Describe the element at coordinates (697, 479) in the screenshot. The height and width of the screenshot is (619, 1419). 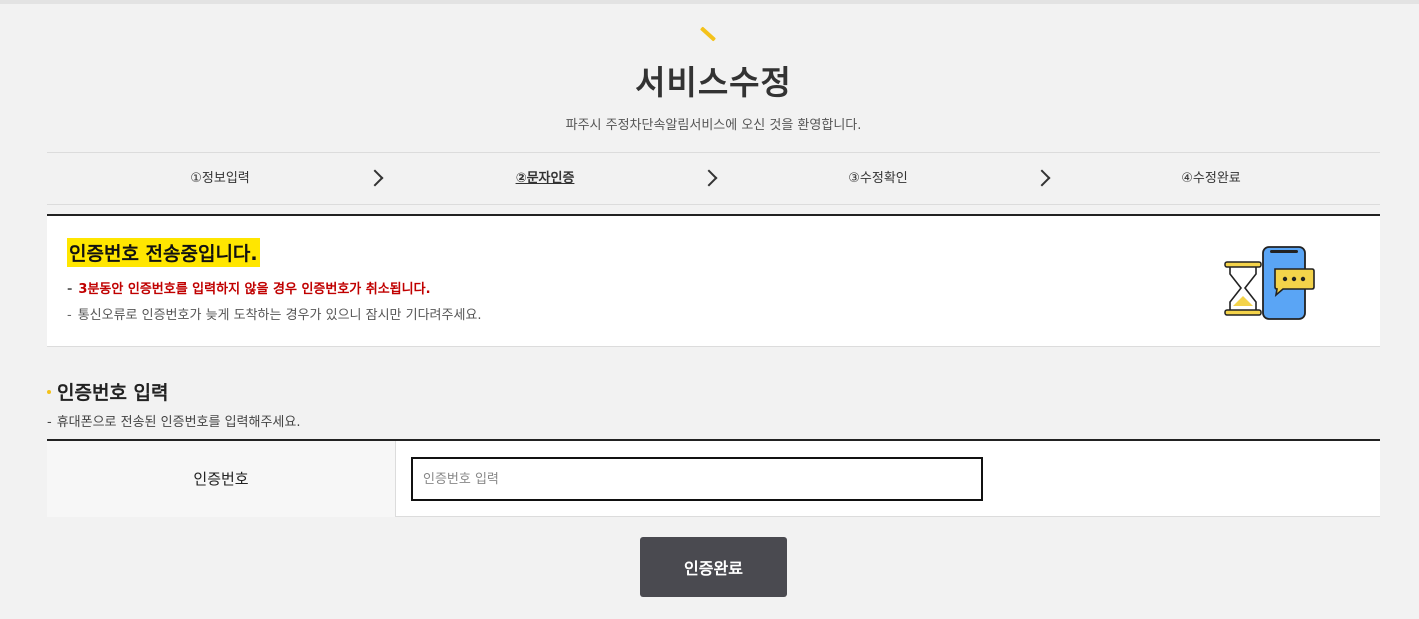
I see `verification-code-input` at that location.